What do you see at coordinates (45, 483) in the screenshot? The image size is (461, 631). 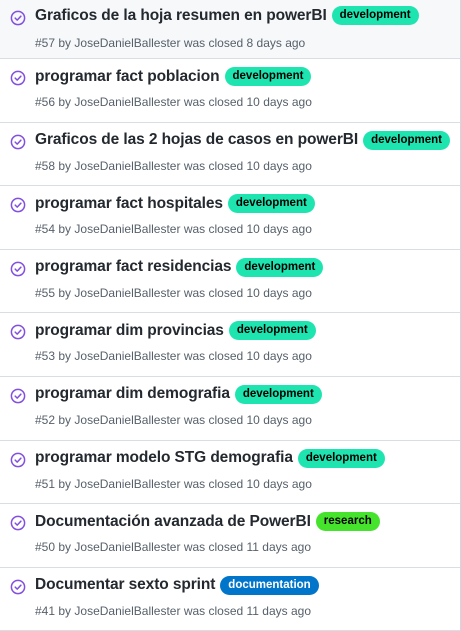 I see `issue-number: #51` at bounding box center [45, 483].